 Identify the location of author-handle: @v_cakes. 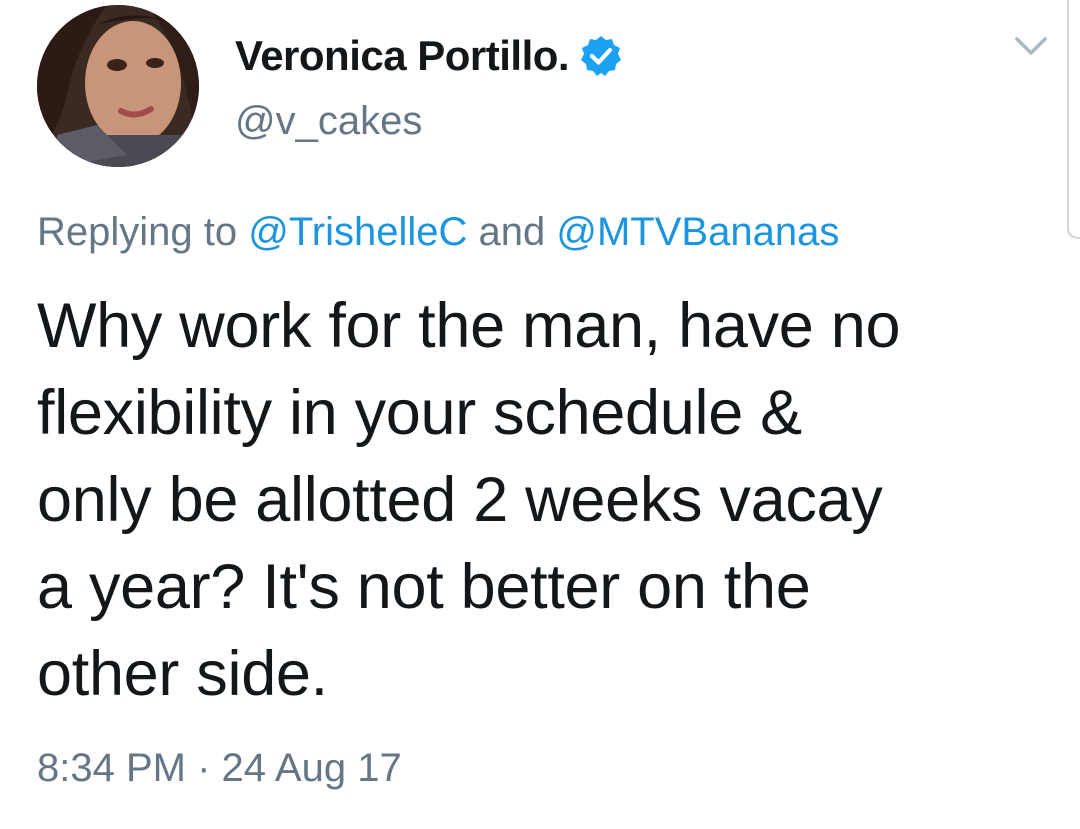
(328, 121).